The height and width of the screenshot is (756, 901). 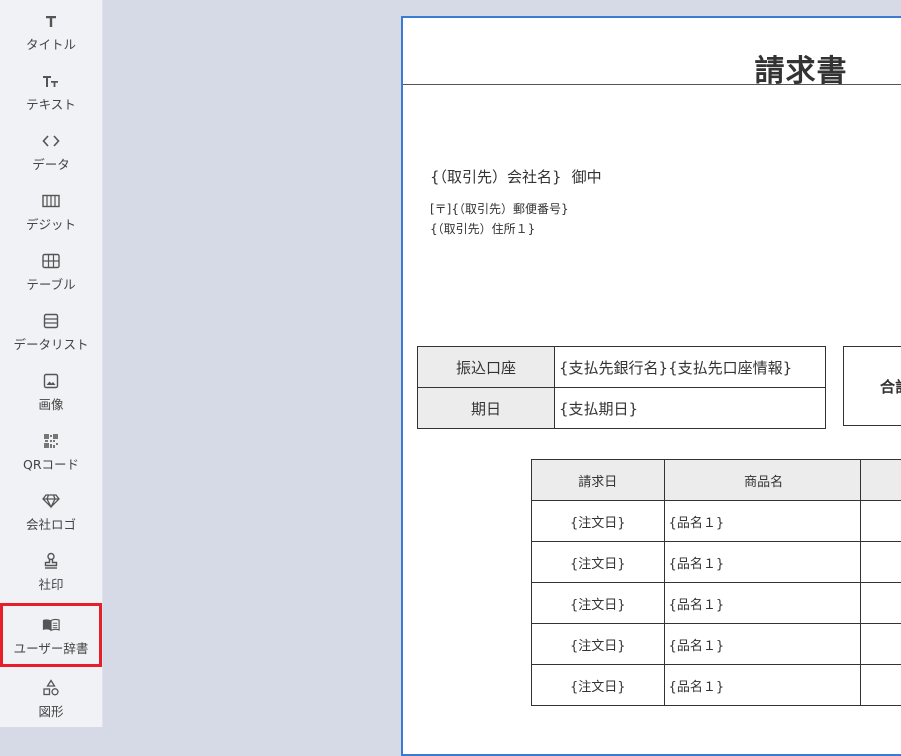 I want to click on recipient-postal-code: [〒]{（取引先）郵便番号}, so click(x=499, y=208).